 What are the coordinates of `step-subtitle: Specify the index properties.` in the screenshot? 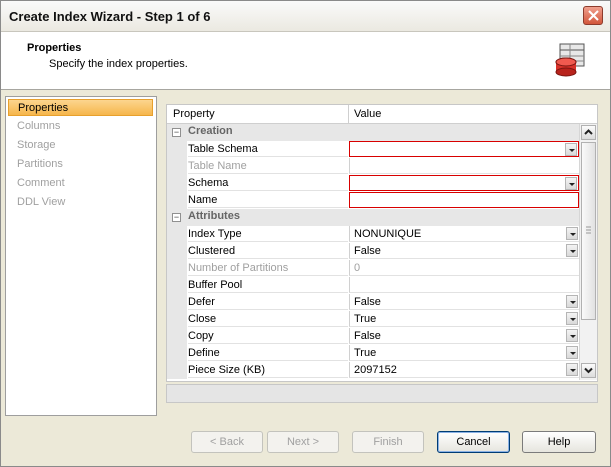 It's located at (118, 64).